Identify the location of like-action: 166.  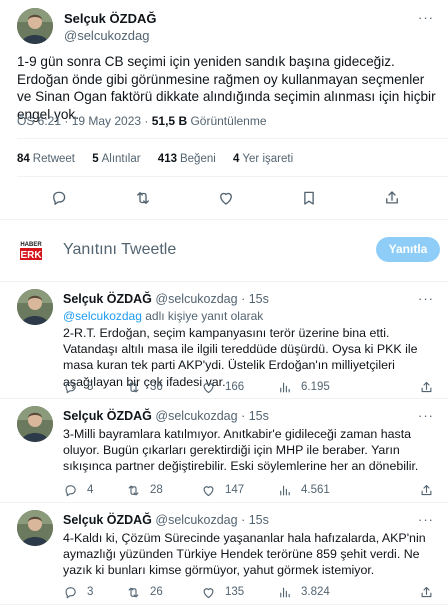
(222, 387).